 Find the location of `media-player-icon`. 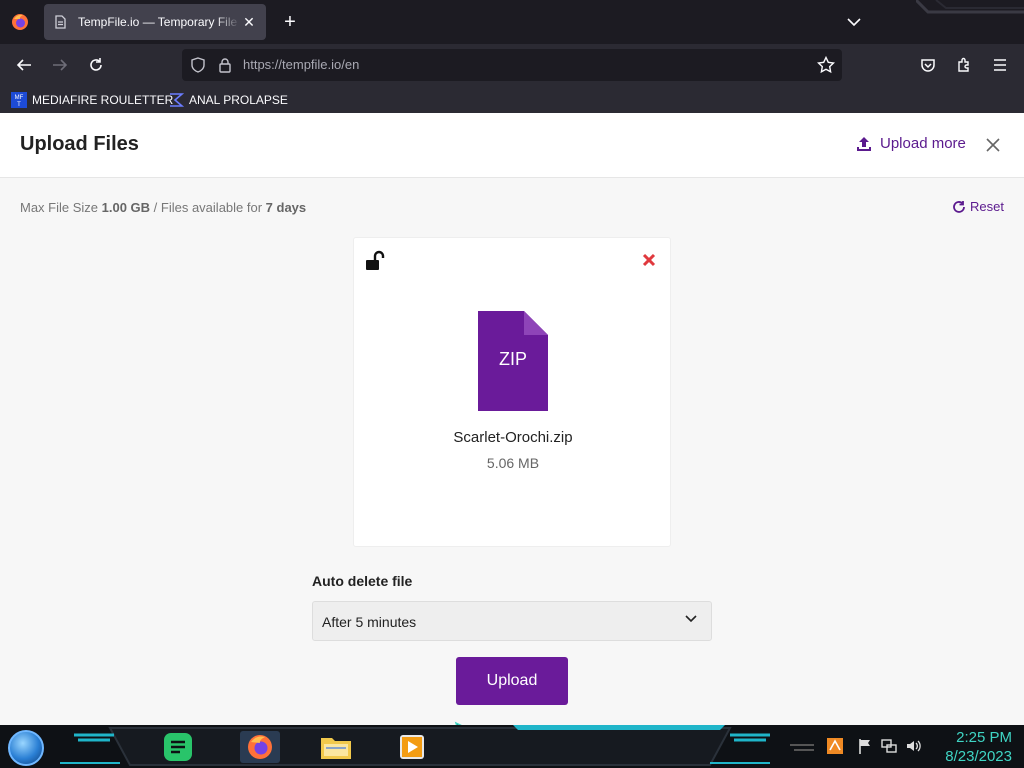

media-player-icon is located at coordinates (412, 747).